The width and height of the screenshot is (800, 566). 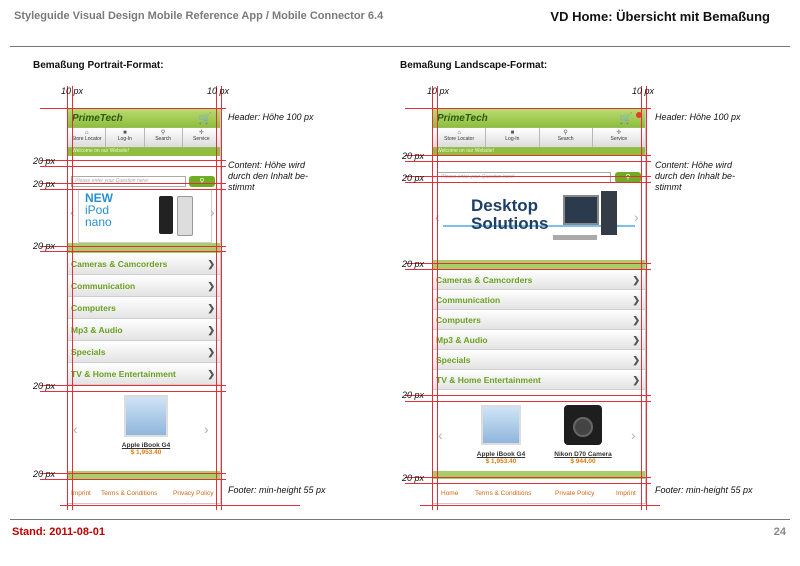 What do you see at coordinates (145, 216) in the screenshot?
I see `promo-banner: NEW iPod nano` at bounding box center [145, 216].